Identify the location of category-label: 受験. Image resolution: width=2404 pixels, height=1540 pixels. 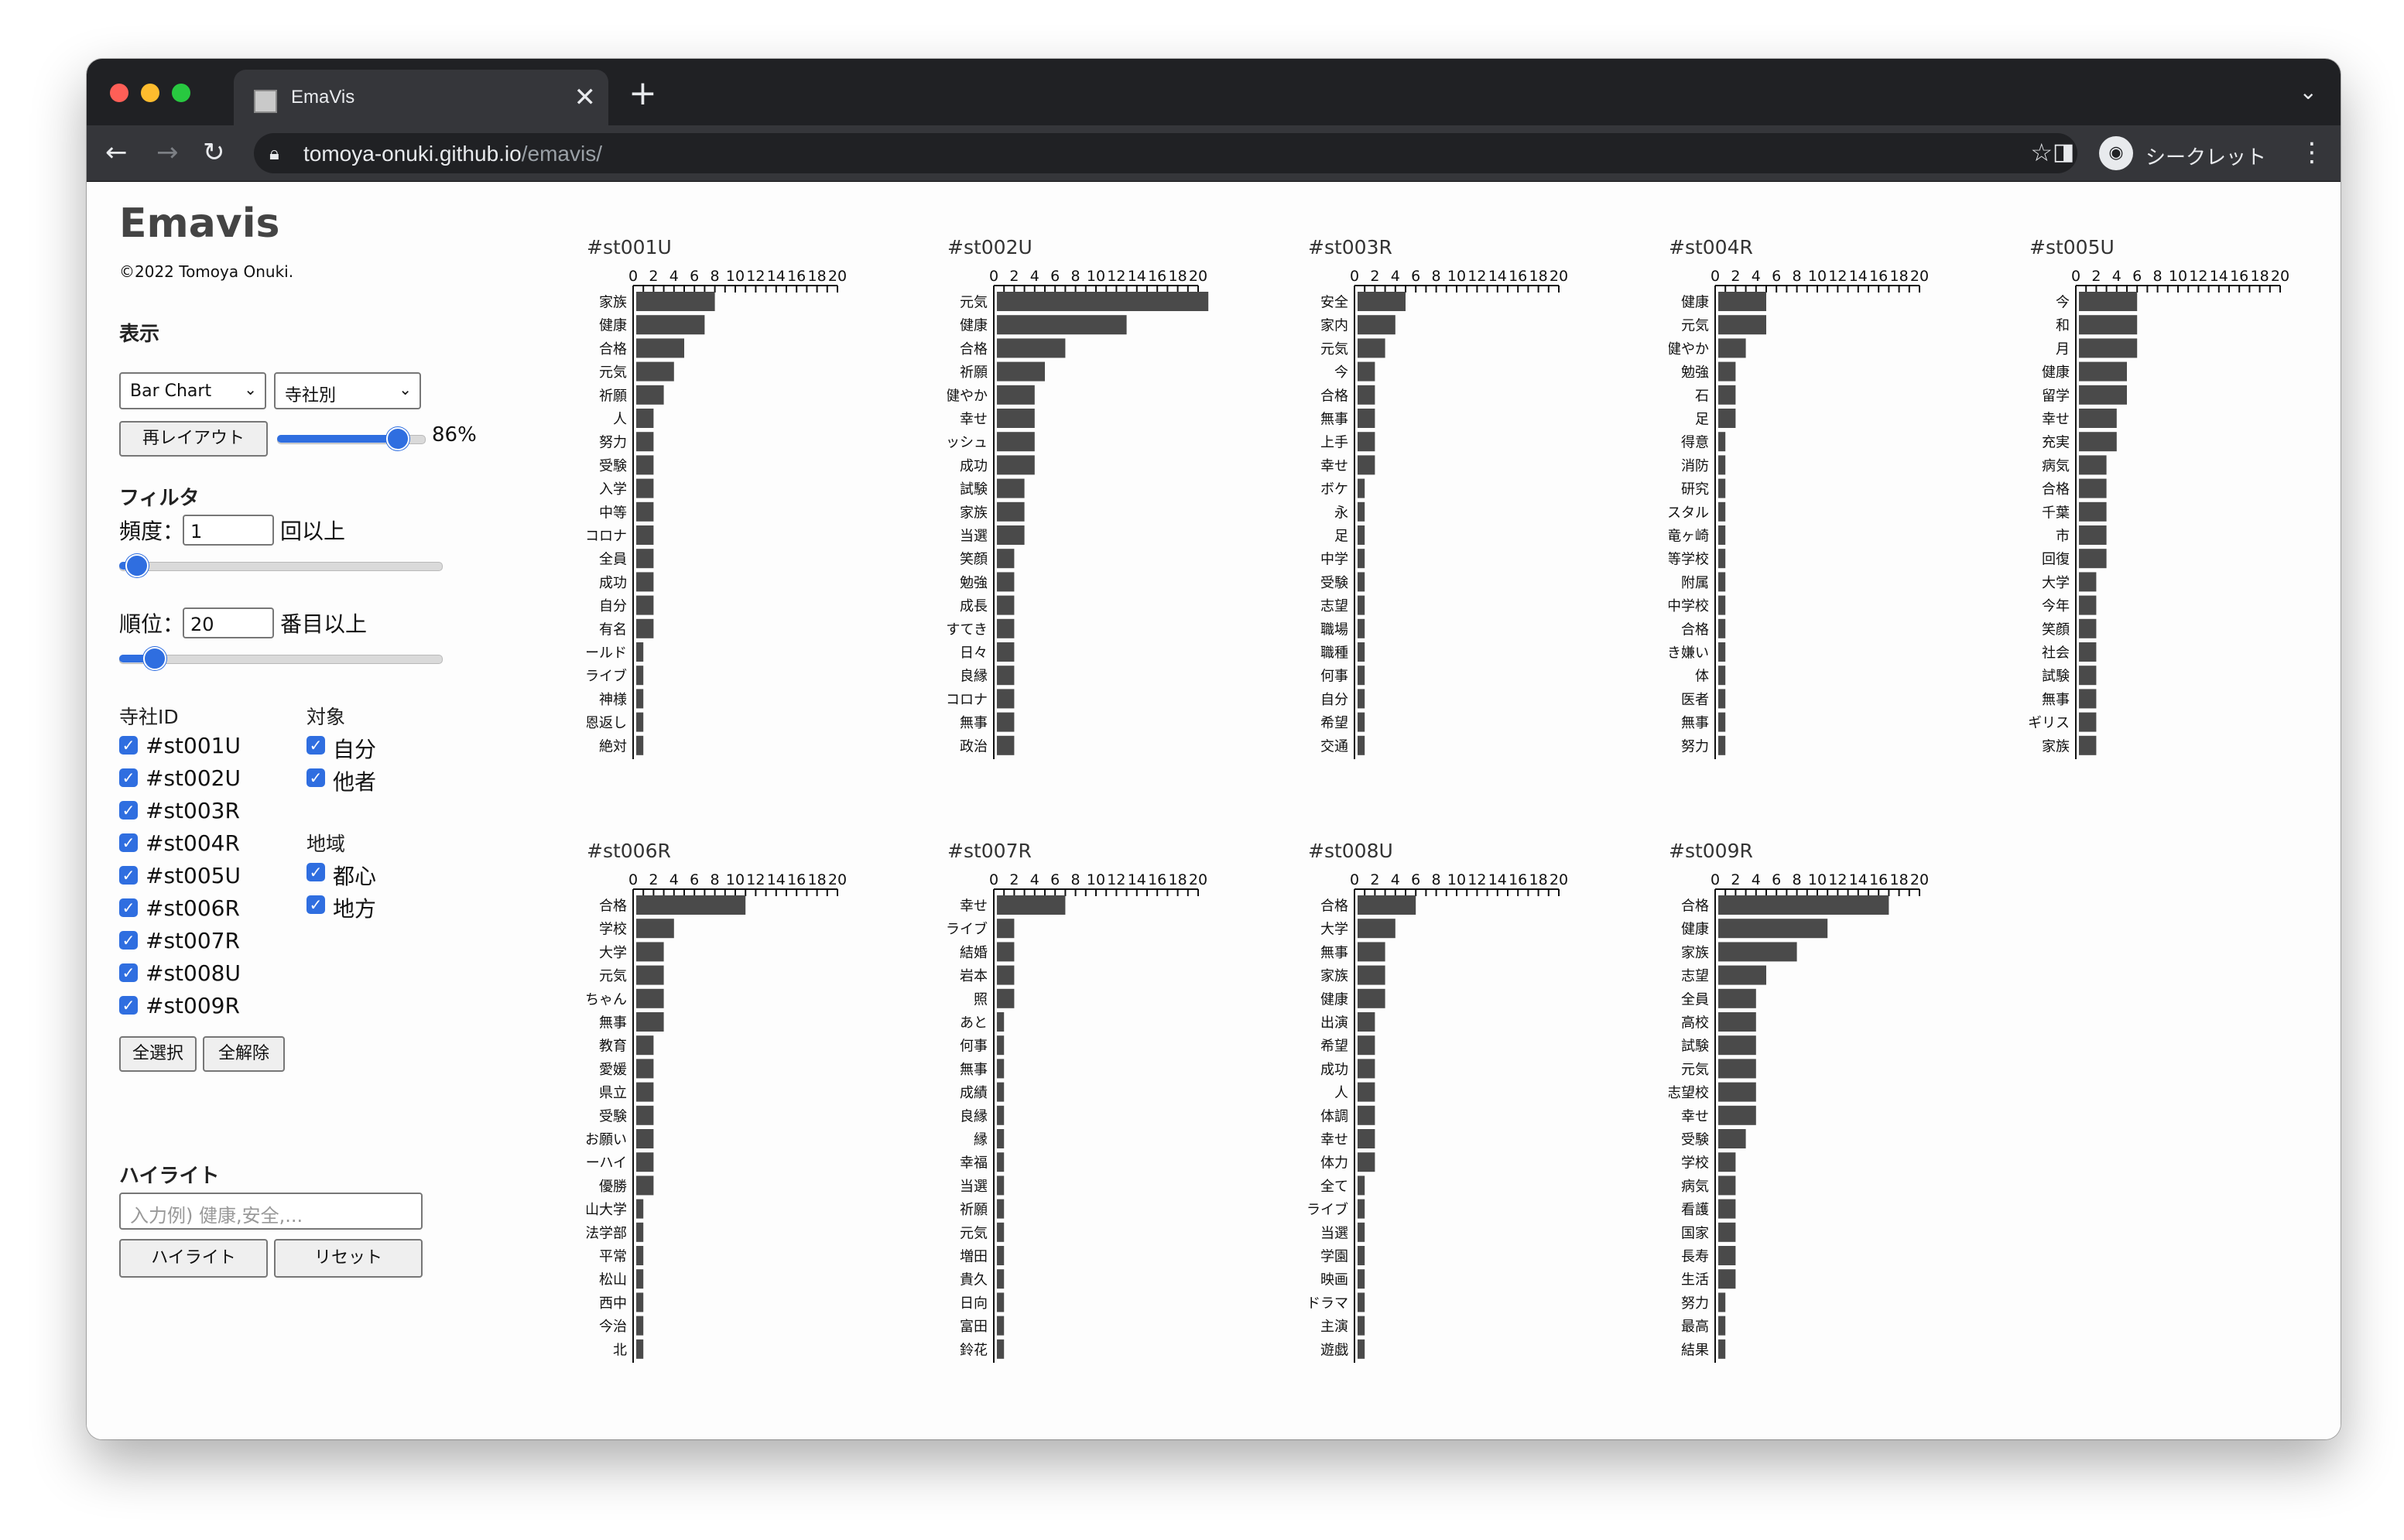
(1334, 583).